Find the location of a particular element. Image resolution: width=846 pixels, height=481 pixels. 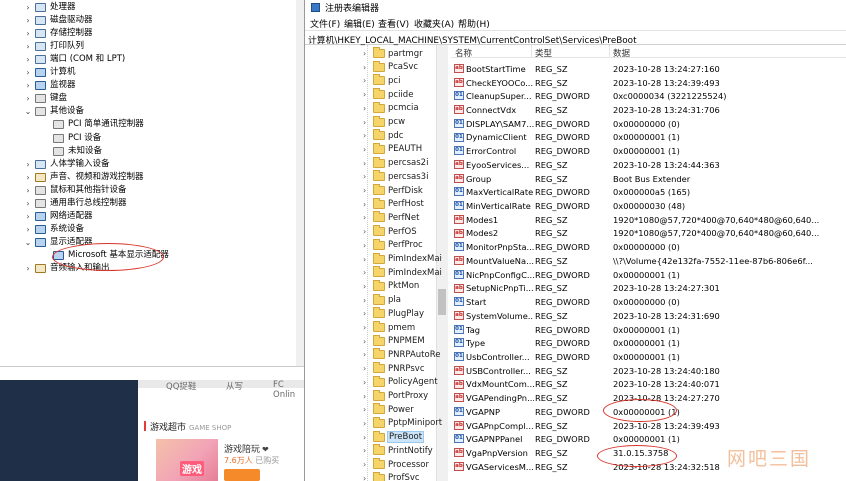

registry-key-item: › pmem is located at coordinates (389, 327).